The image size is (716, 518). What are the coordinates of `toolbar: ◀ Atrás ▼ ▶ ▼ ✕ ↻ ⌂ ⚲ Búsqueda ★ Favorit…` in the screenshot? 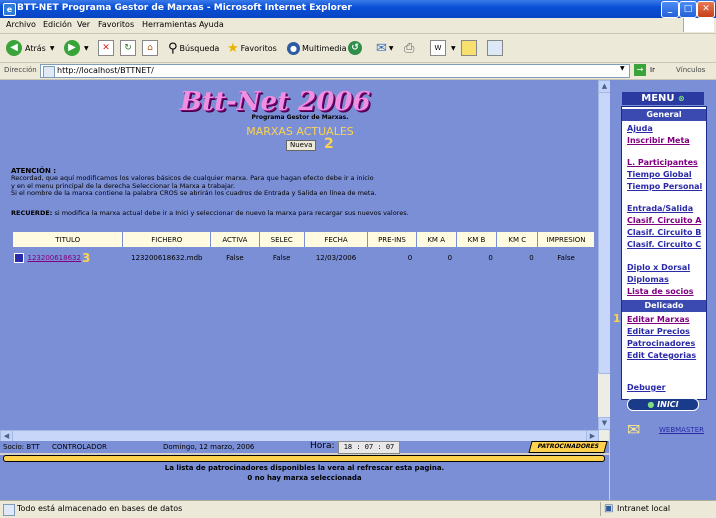 It's located at (358, 48).